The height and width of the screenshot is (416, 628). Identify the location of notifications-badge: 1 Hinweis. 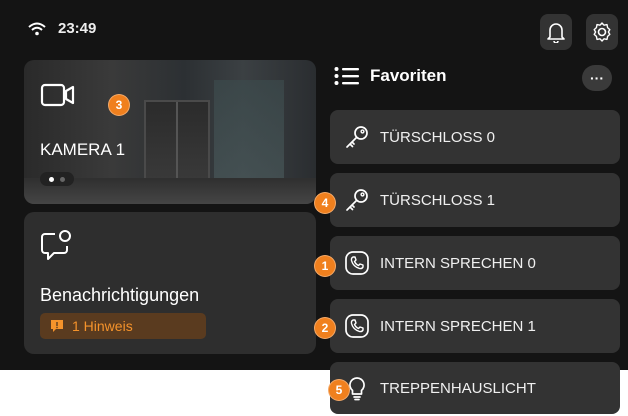
(123, 326).